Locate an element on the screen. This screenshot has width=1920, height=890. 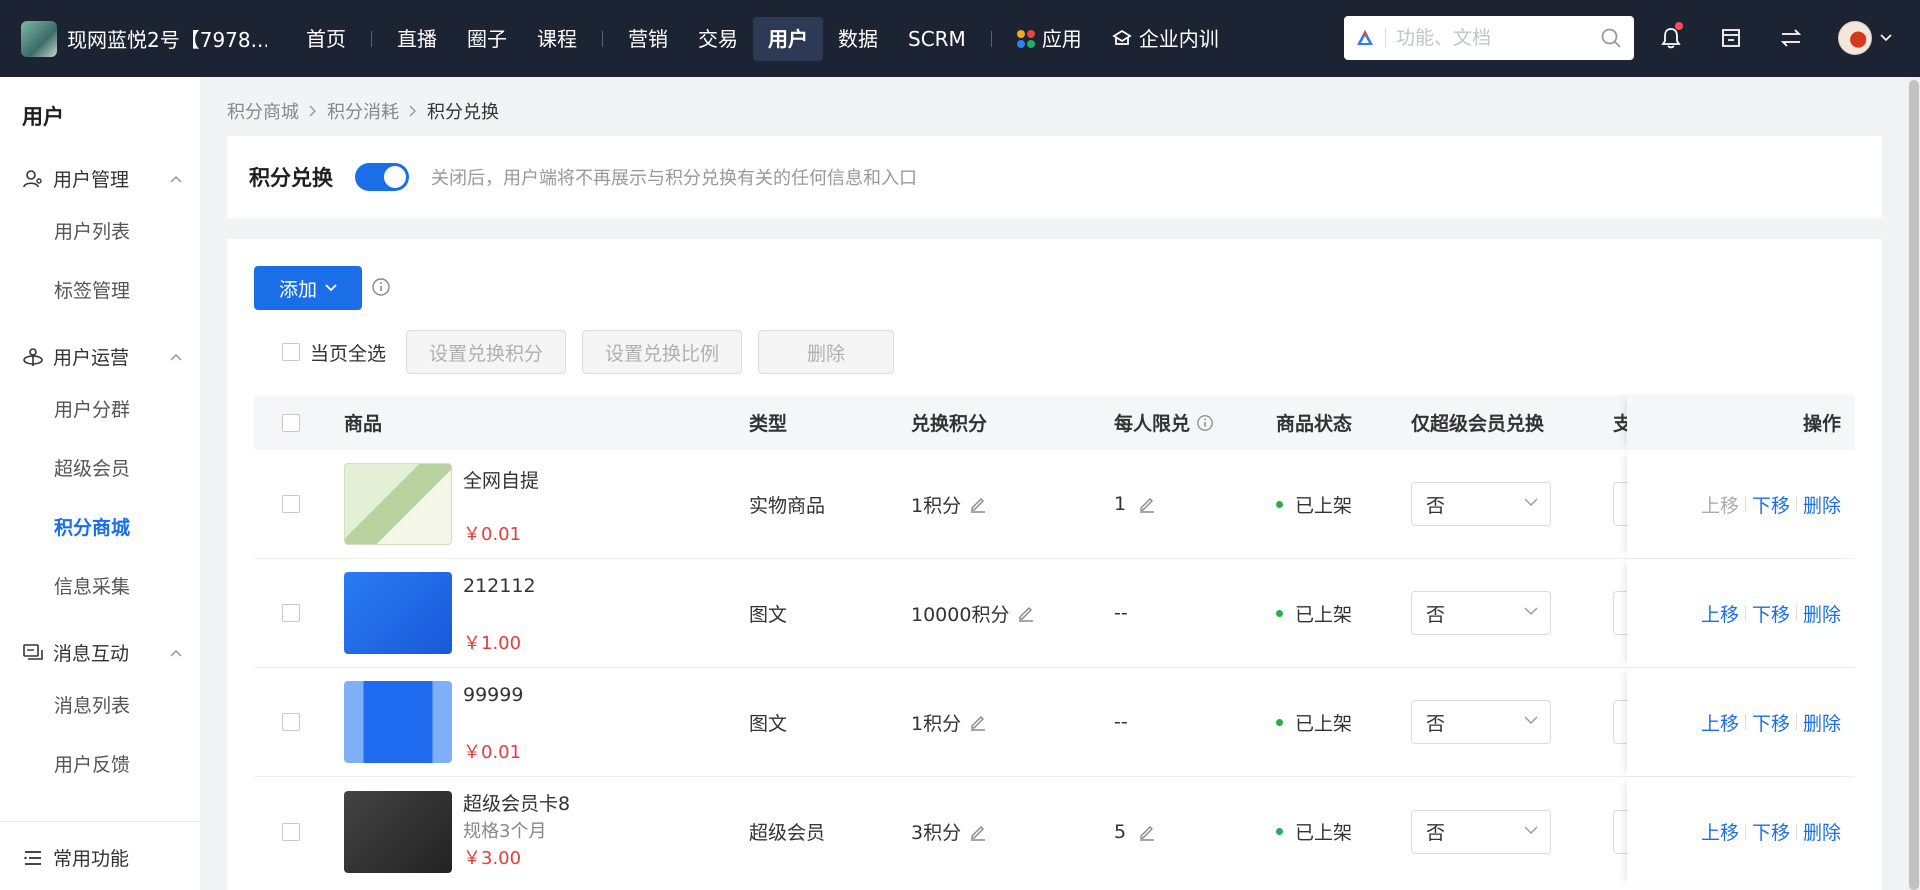
goods-type: 超级会员 is located at coordinates (787, 833).